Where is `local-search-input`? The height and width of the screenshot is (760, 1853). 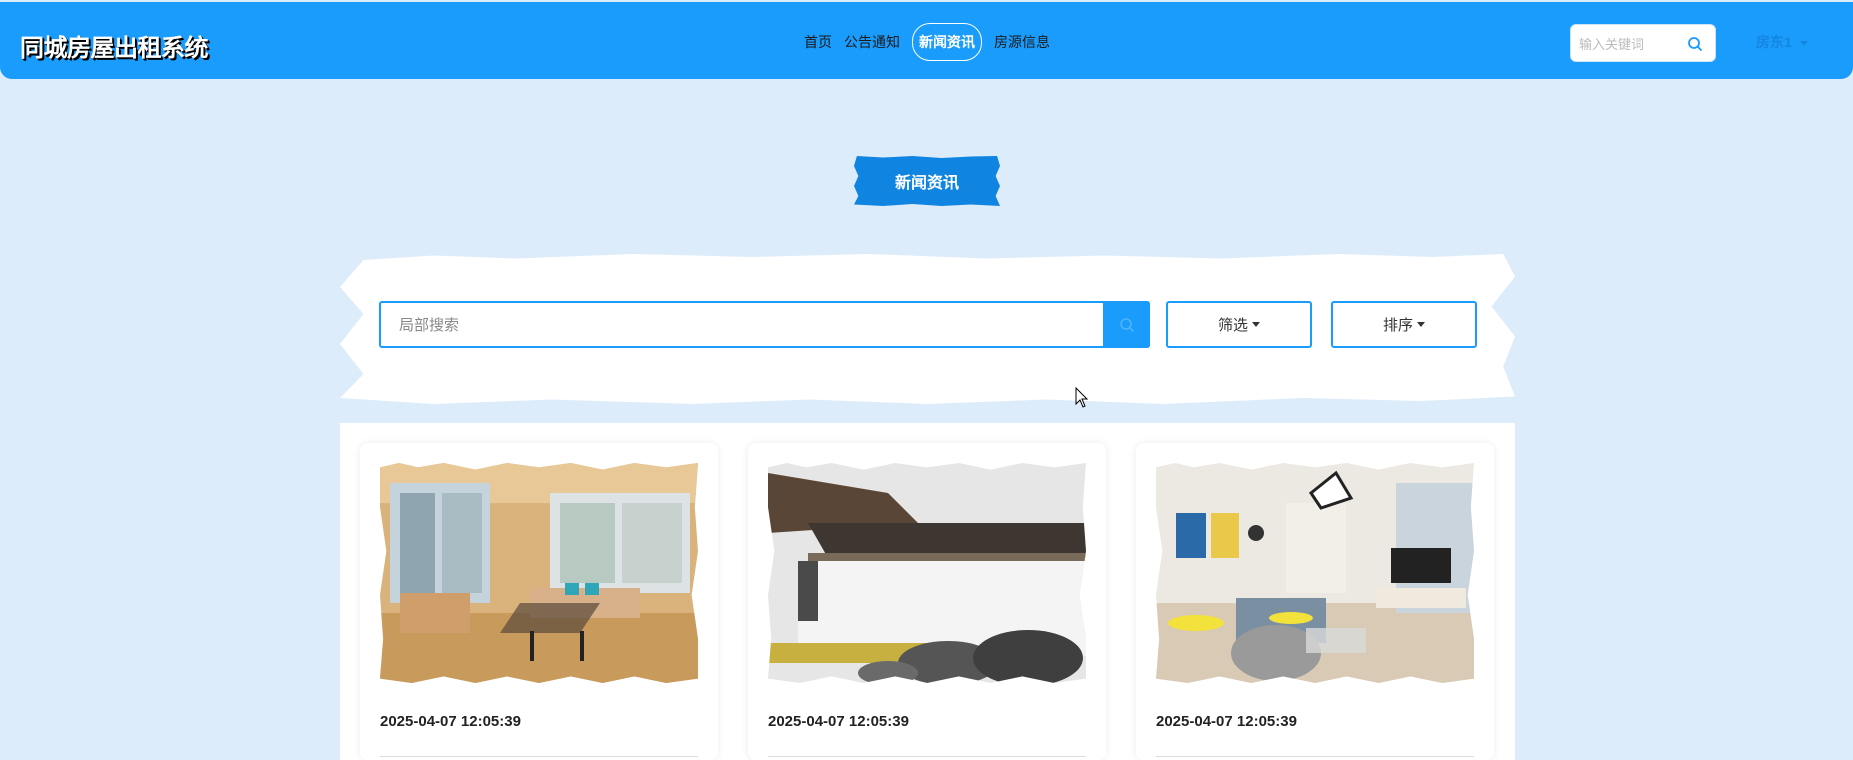 local-search-input is located at coordinates (739, 325).